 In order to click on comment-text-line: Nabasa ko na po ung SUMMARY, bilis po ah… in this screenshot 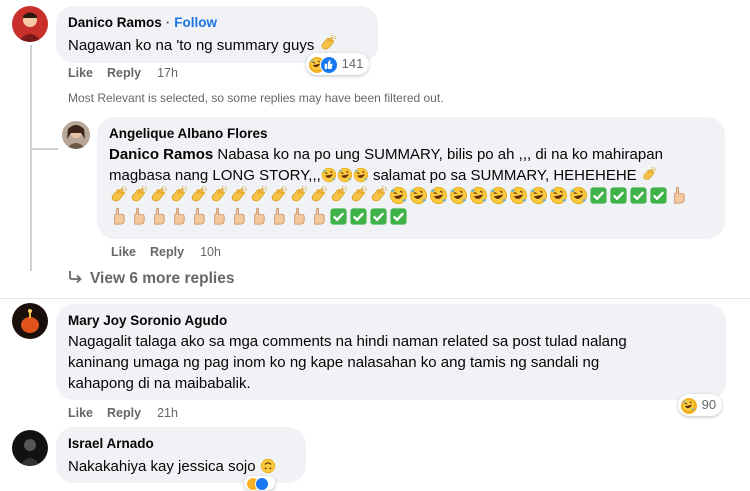, I will do `click(440, 154)`.